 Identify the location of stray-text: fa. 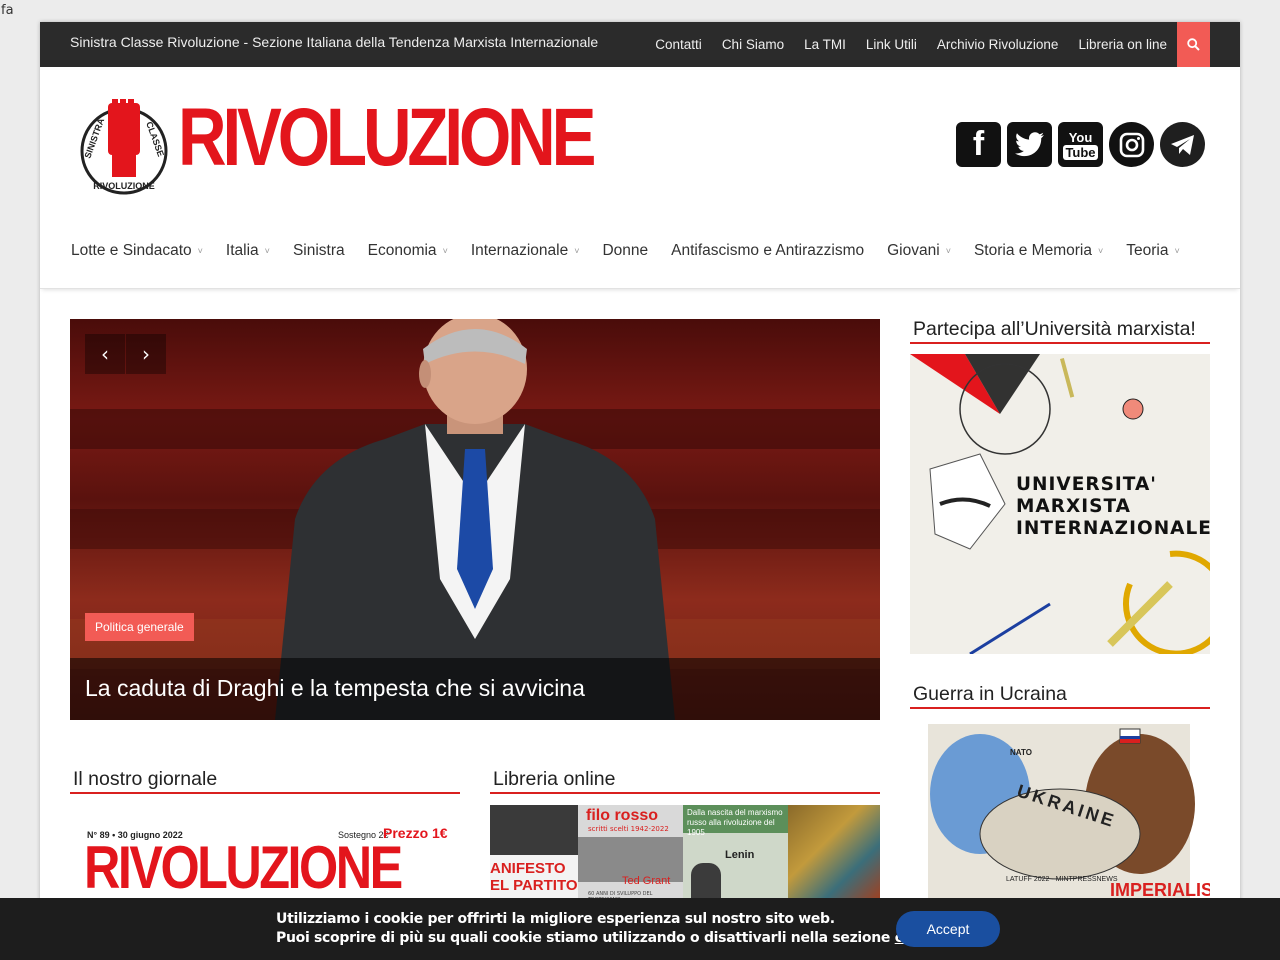
(7, 10).